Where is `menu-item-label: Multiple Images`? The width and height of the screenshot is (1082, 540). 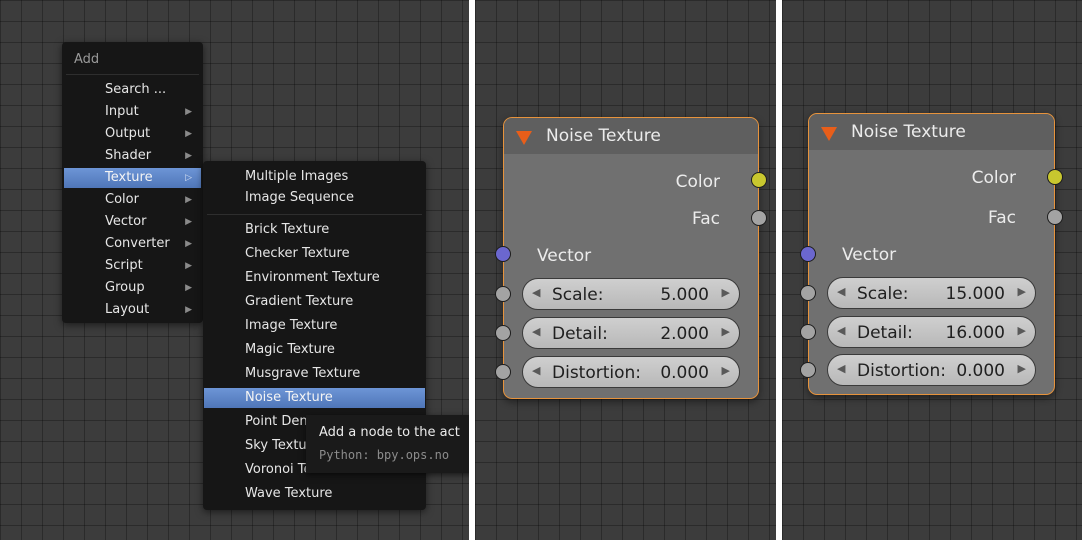
menu-item-label: Multiple Images is located at coordinates (297, 176).